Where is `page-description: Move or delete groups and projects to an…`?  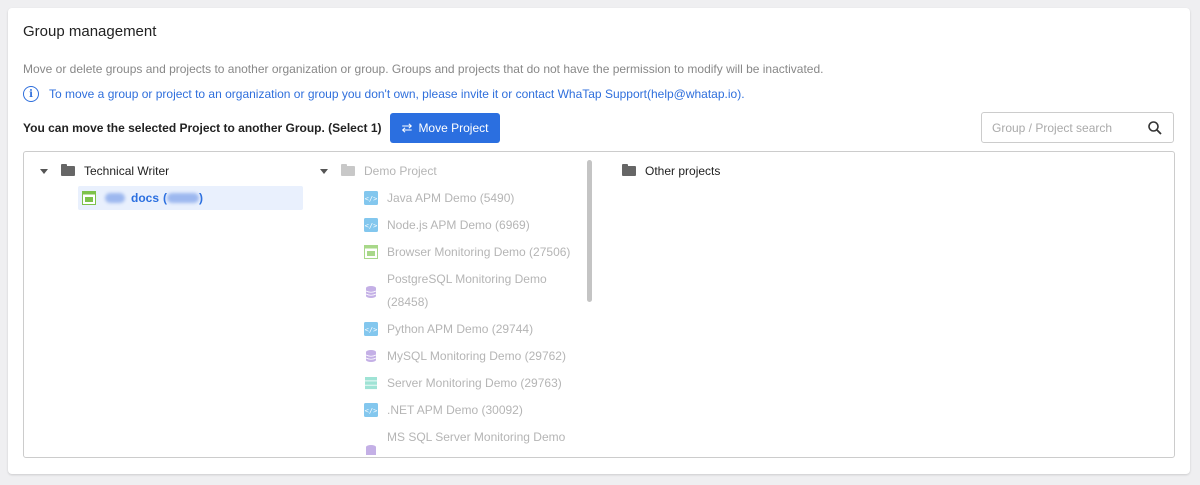 page-description: Move or delete groups and projects to an… is located at coordinates (423, 69).